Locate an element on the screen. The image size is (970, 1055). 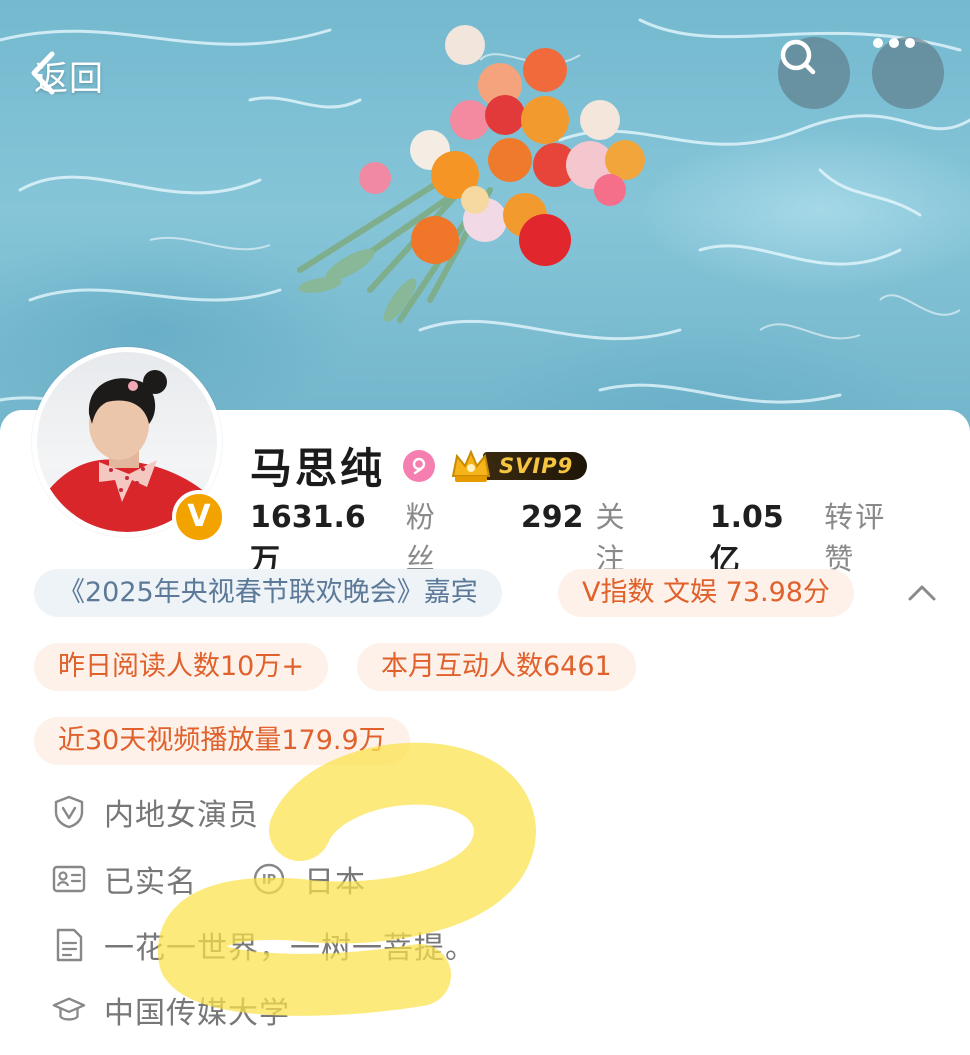
bio-text: 一花一世界，一树一菩提。 is located at coordinates (290, 948).